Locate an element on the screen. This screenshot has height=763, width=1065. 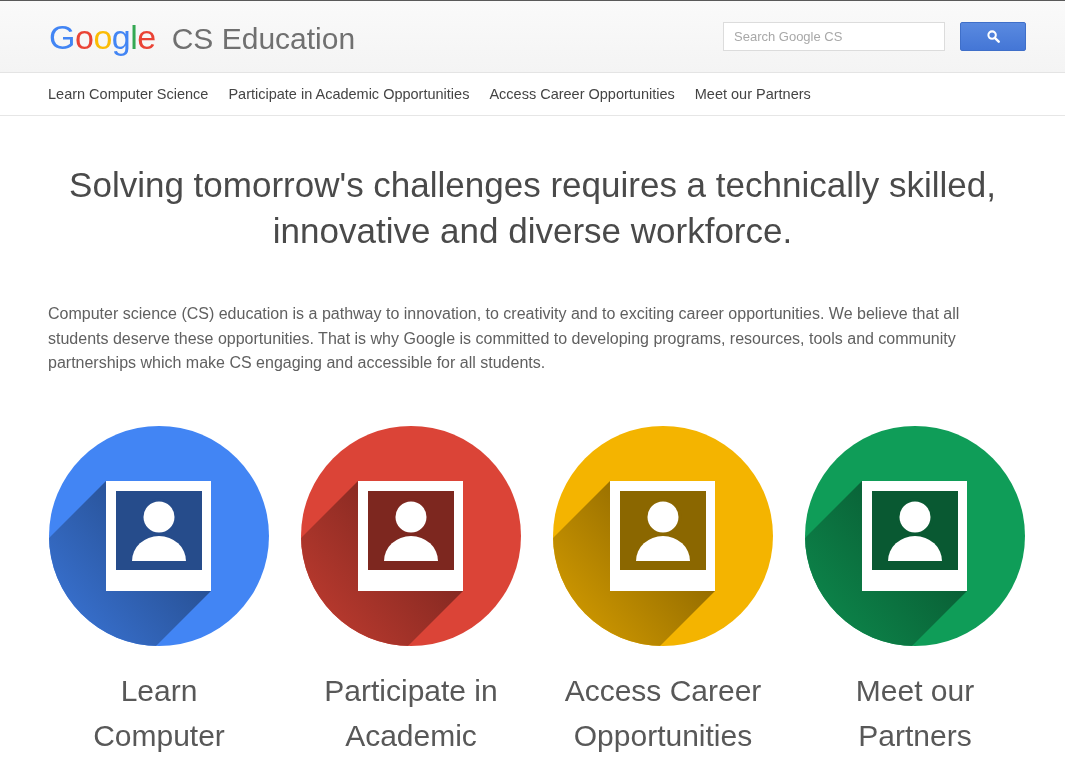
google-logo: Google is located at coordinates (102, 36).